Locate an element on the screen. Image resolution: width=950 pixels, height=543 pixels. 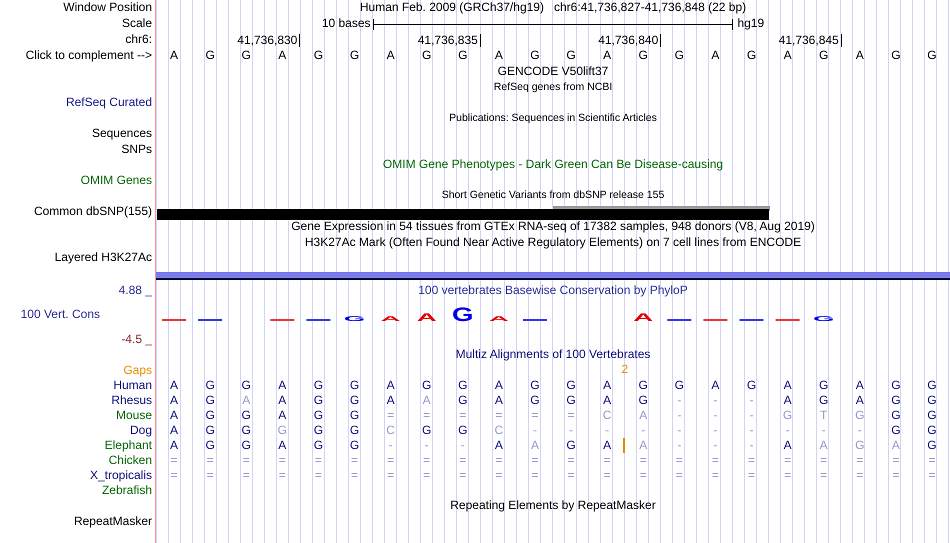
species-label: Chicken is located at coordinates (130, 459).